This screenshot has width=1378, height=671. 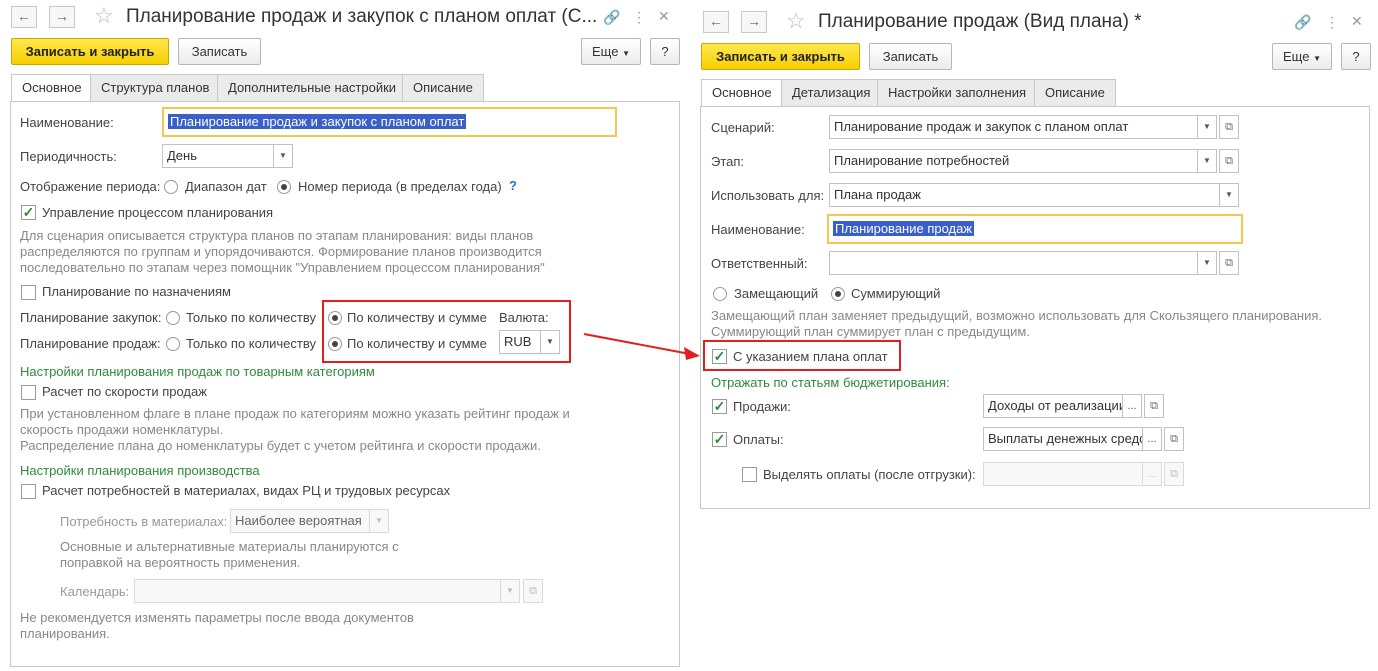 What do you see at coordinates (284, 187) in the screenshot?
I see `period-number-radio` at bounding box center [284, 187].